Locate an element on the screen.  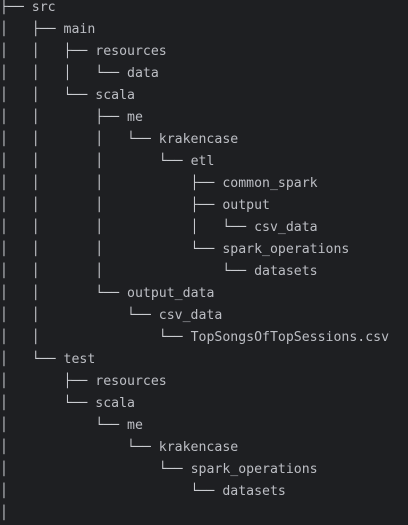
tree-row-scala: │ │ └── scala is located at coordinates (204, 96).